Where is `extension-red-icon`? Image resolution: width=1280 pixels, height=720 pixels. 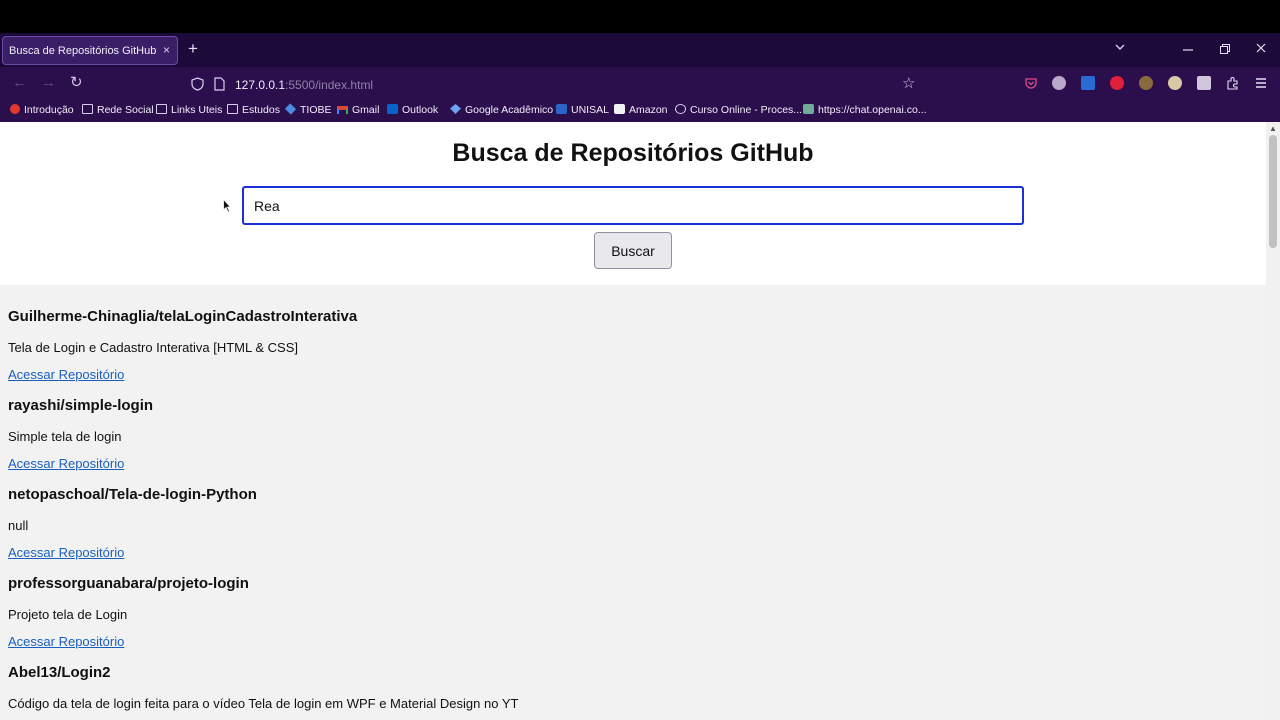 extension-red-icon is located at coordinates (1117, 83).